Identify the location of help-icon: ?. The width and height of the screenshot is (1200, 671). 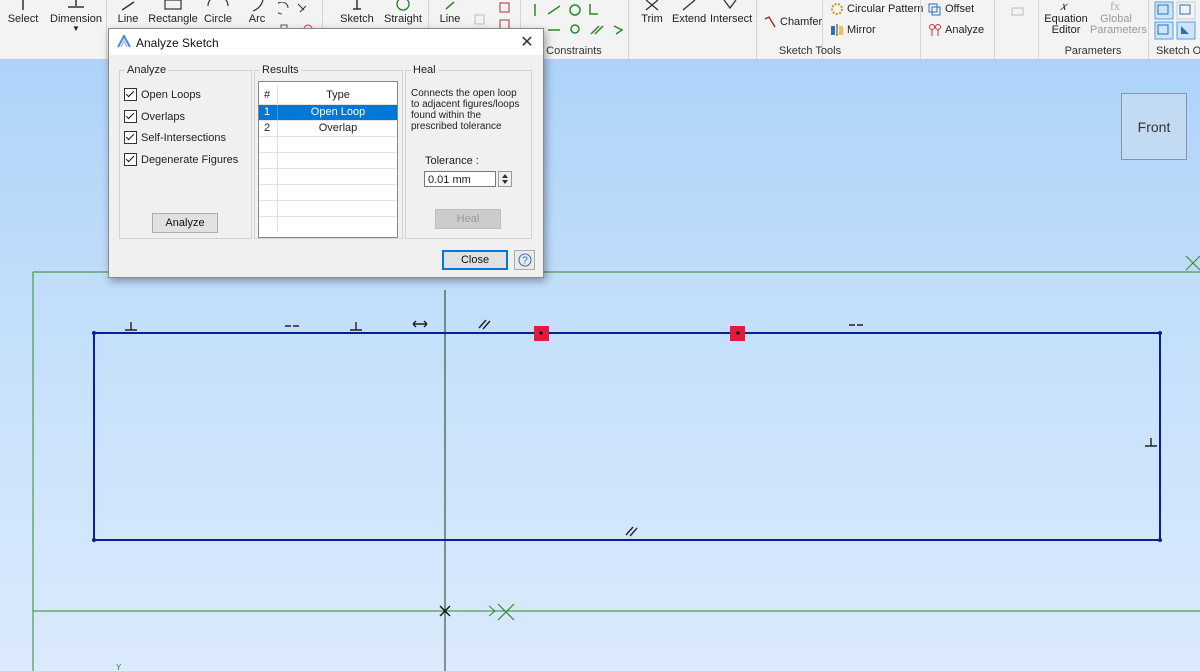
(524, 260).